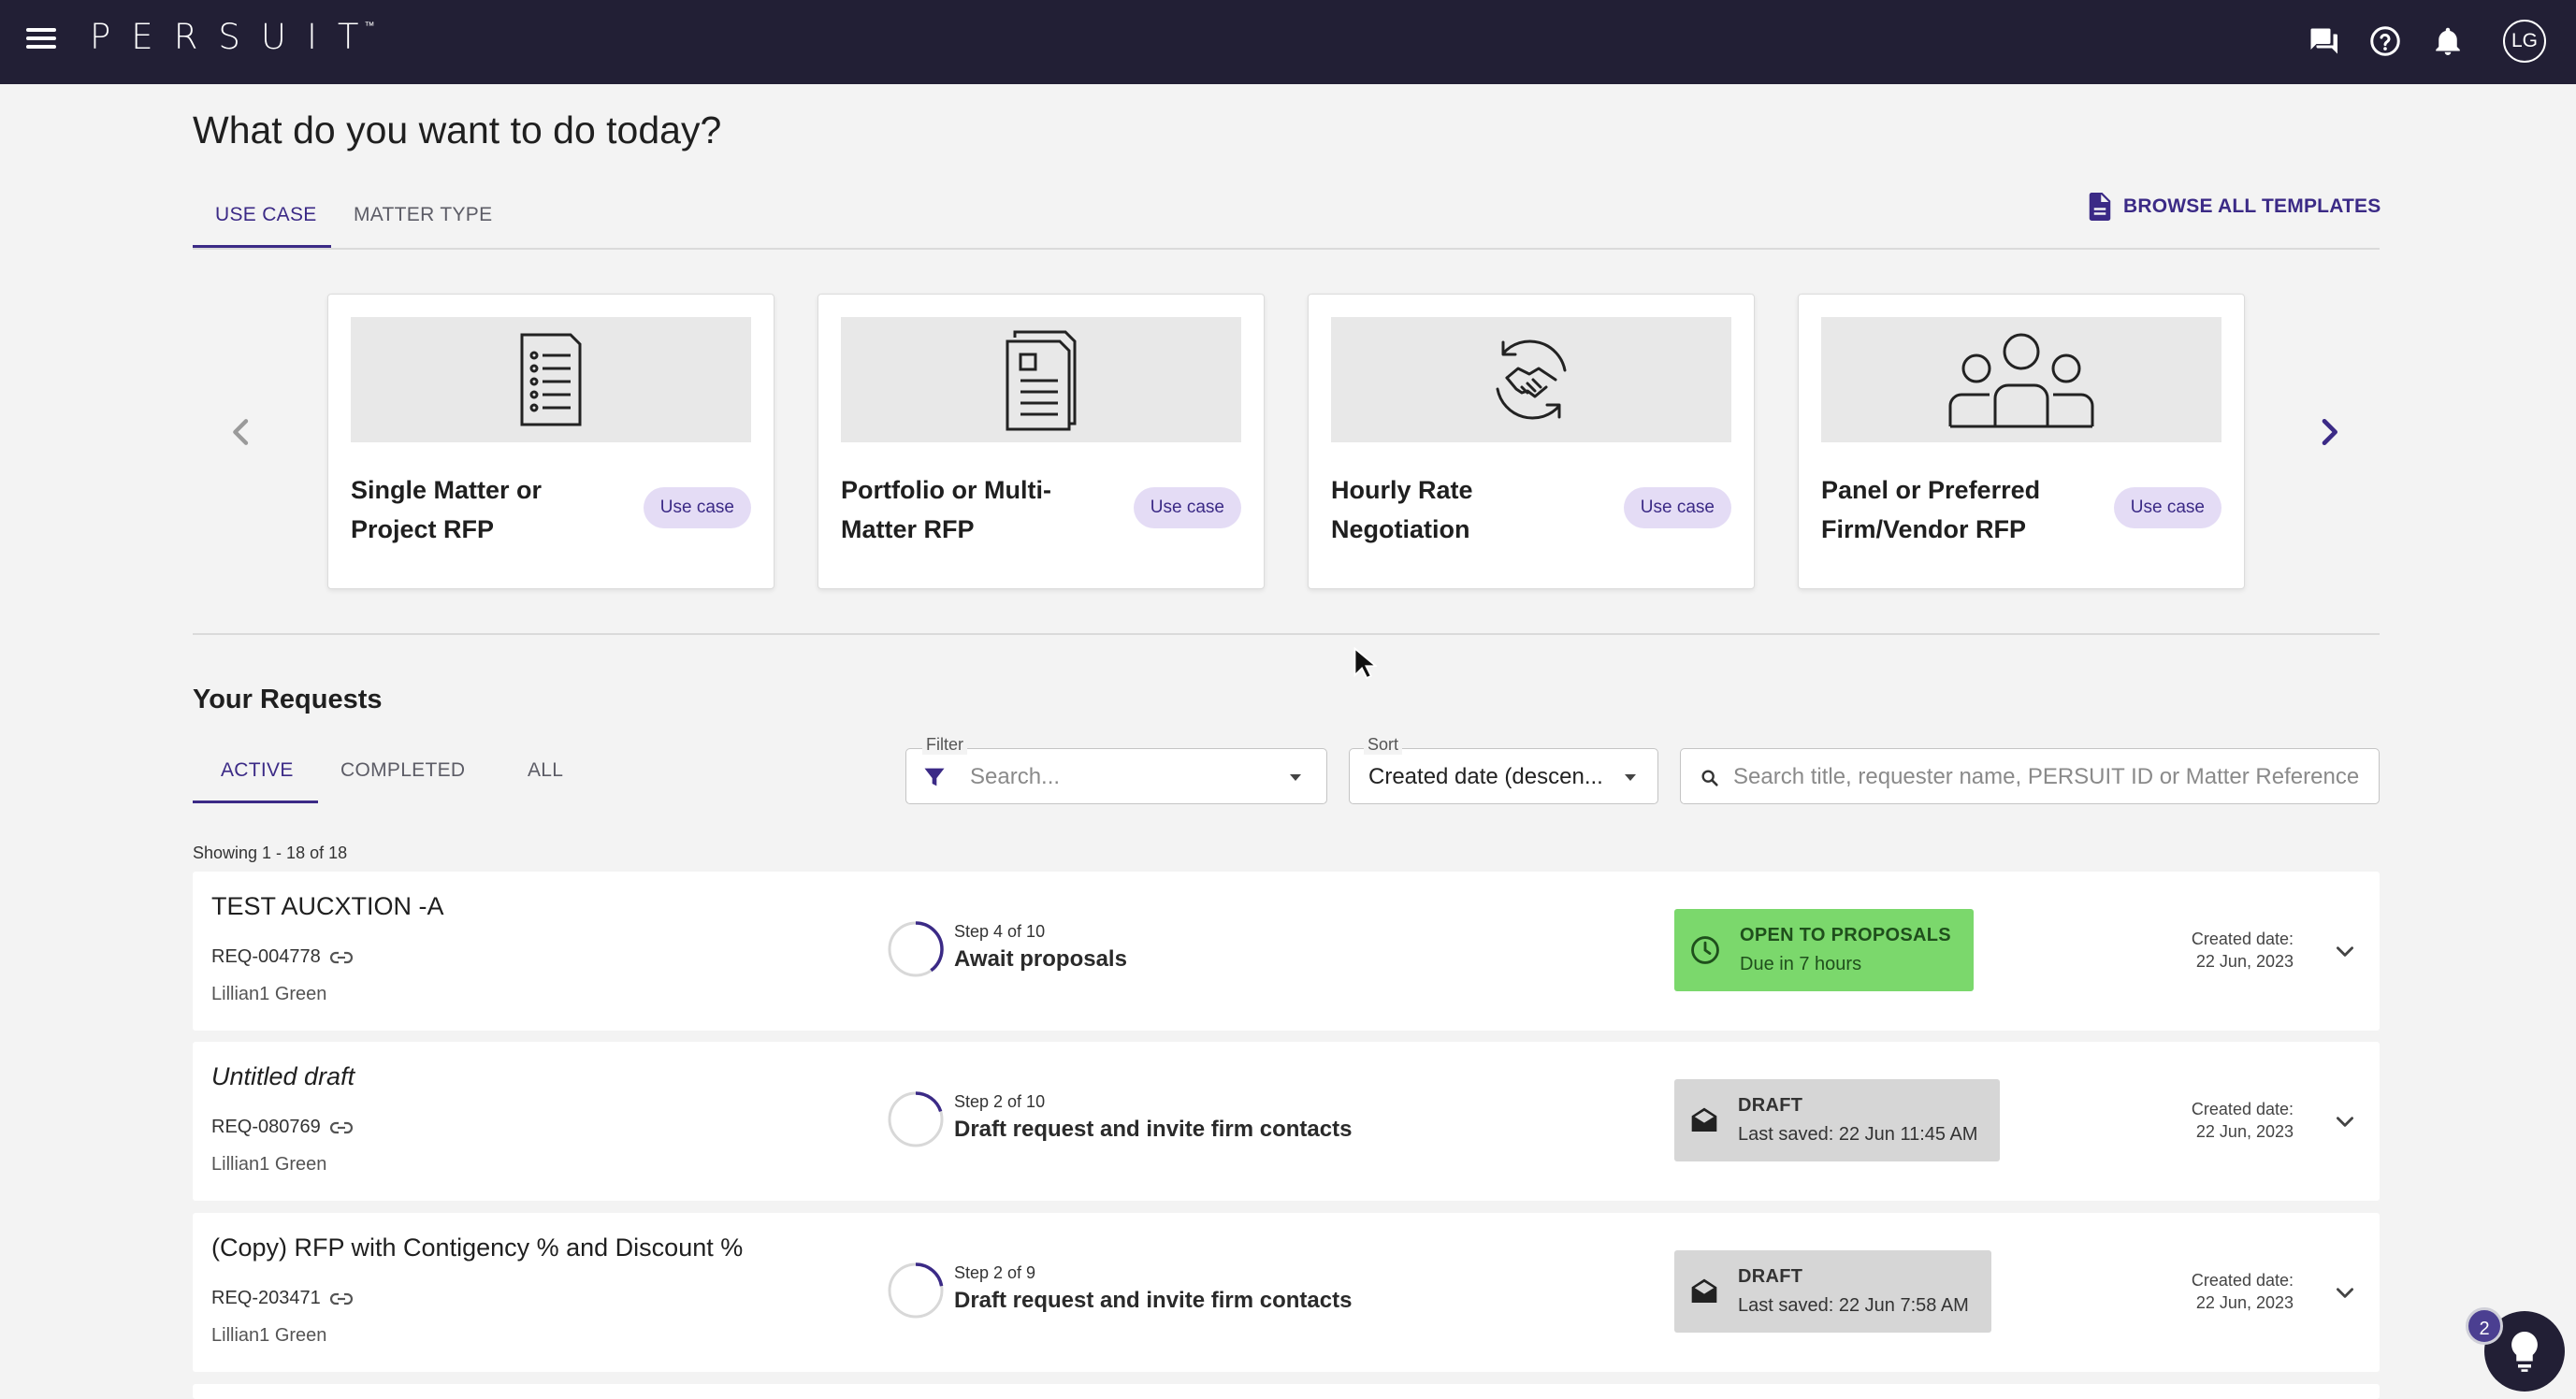  I want to click on template-card-single-matter: Single Matter or Project RFP Use case, so click(550, 441).